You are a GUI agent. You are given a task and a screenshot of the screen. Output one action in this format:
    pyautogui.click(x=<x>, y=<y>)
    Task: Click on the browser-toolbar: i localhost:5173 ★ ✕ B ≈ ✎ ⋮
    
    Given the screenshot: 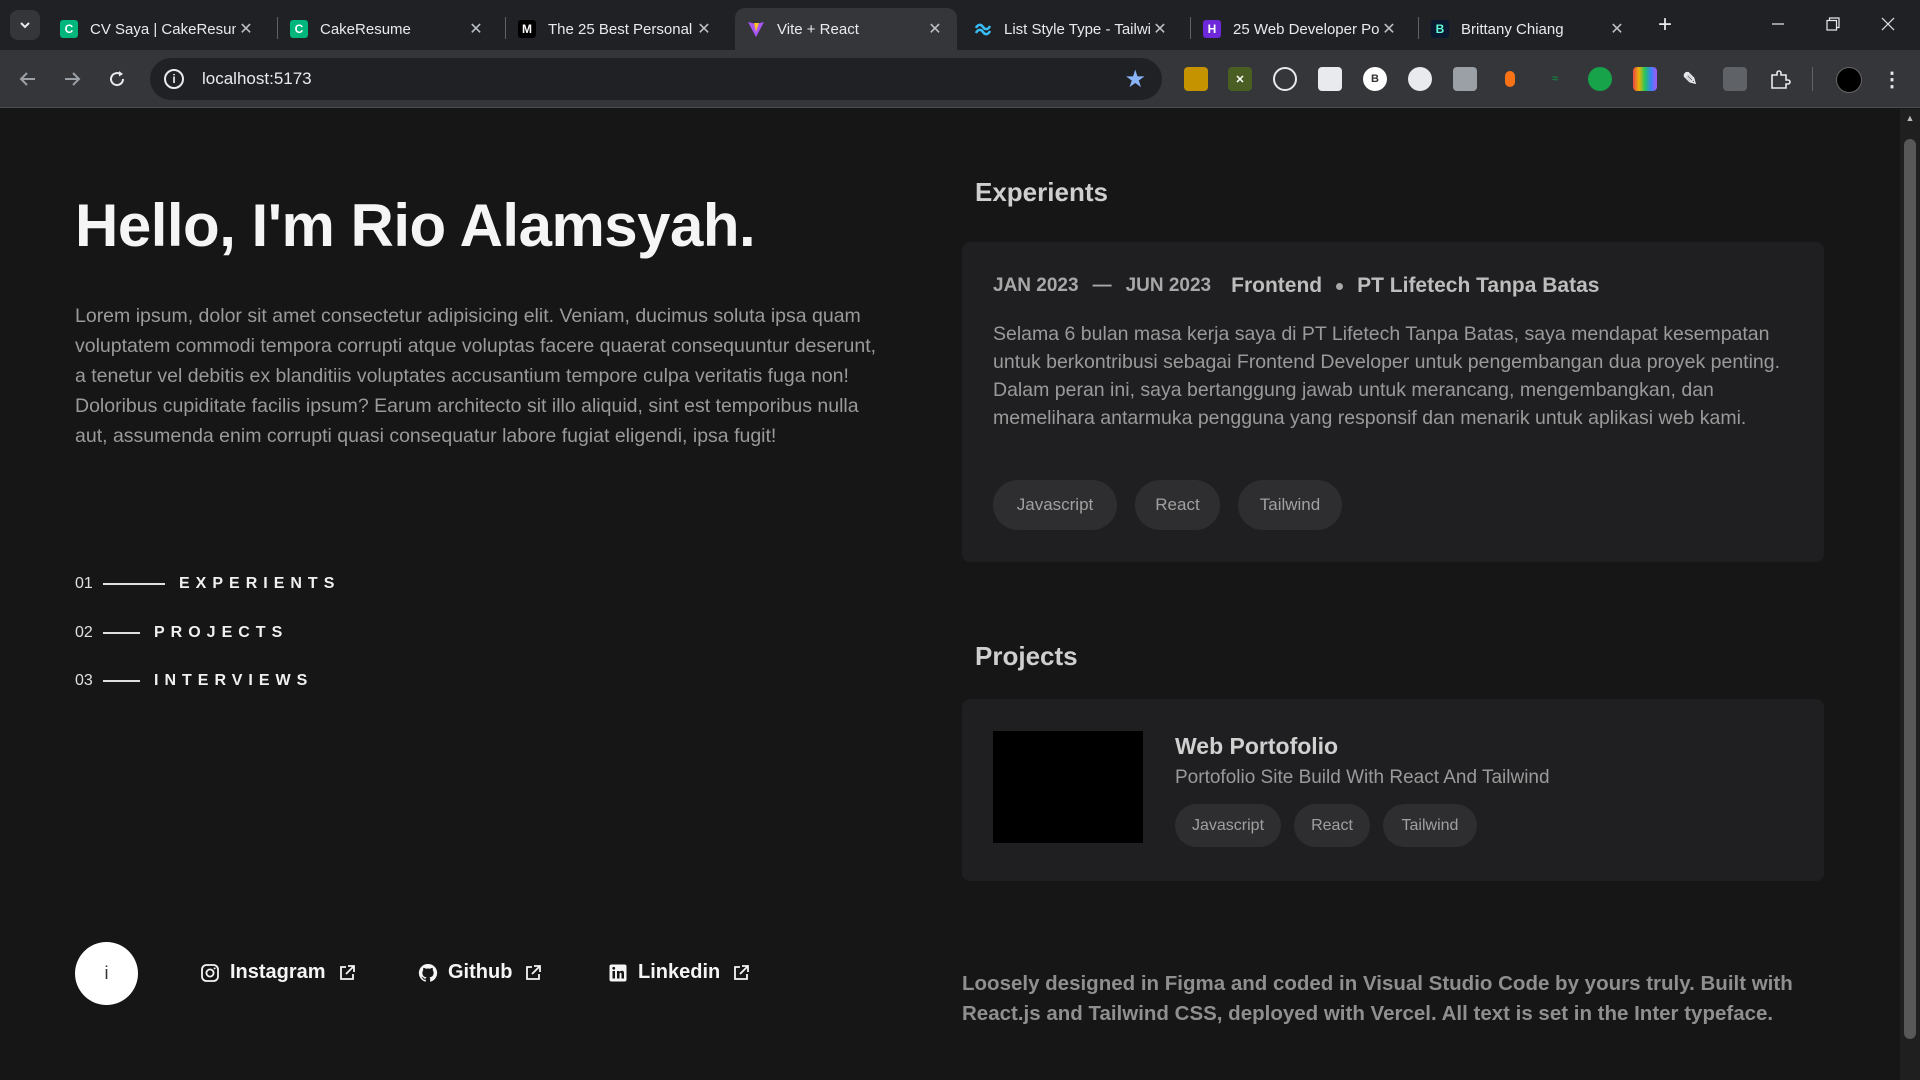 What is the action you would take?
    pyautogui.click(x=960, y=79)
    